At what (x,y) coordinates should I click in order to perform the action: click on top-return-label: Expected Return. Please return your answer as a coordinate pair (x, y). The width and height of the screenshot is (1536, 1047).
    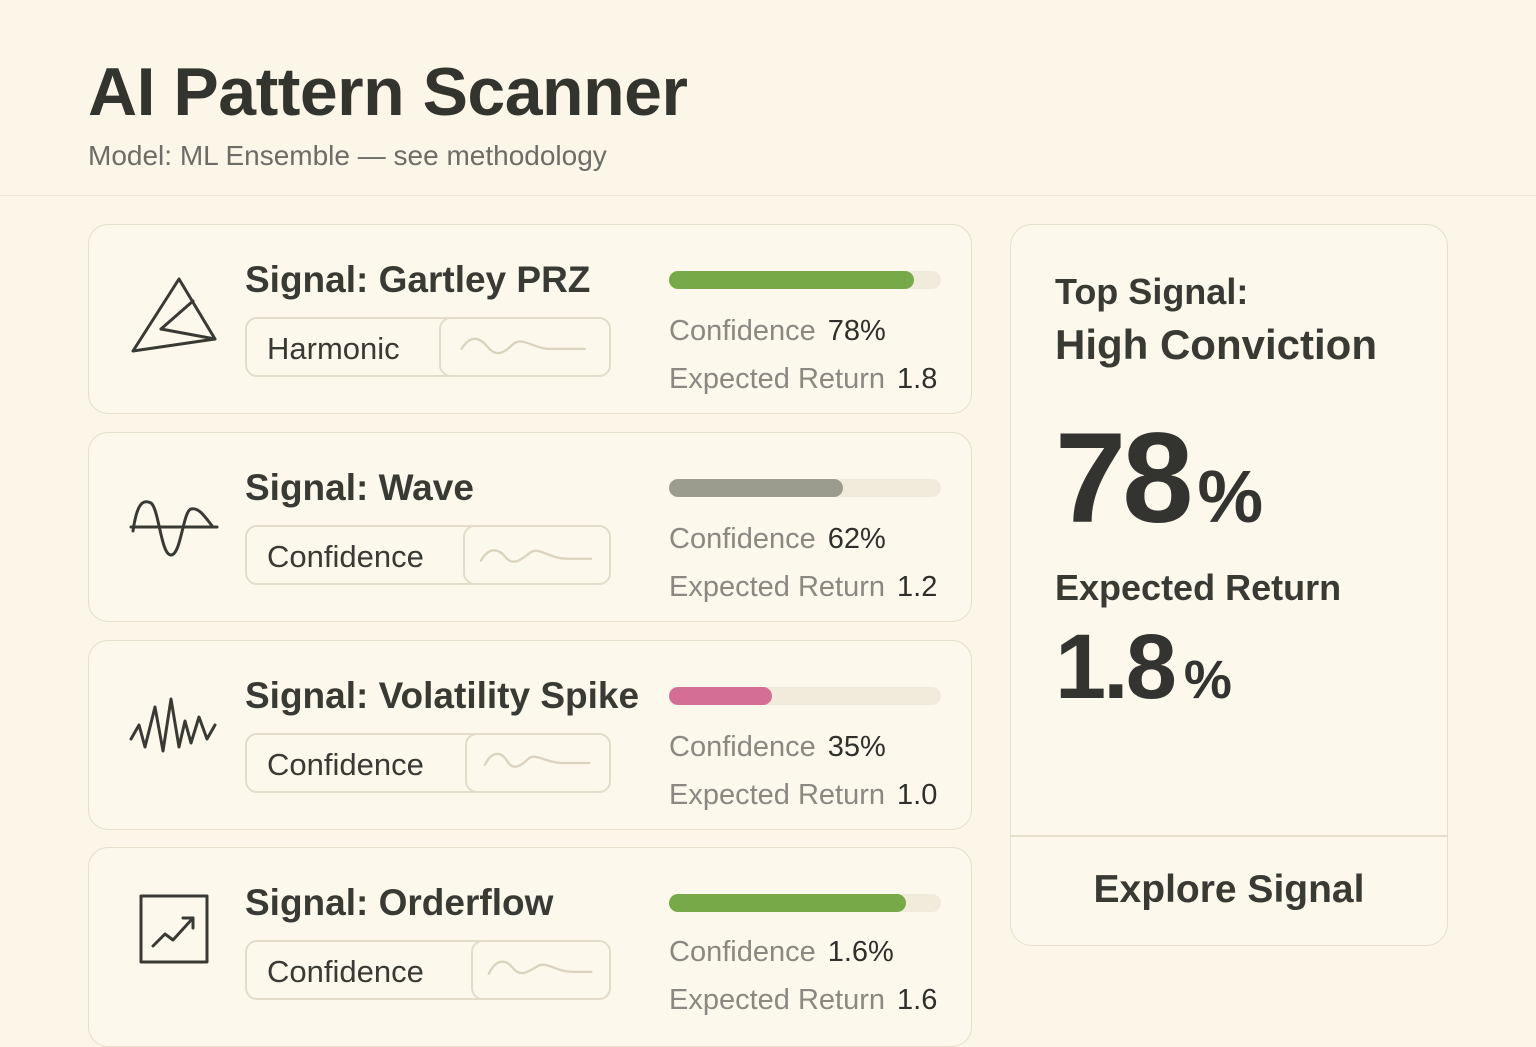
    Looking at the image, I should click on (1198, 587).